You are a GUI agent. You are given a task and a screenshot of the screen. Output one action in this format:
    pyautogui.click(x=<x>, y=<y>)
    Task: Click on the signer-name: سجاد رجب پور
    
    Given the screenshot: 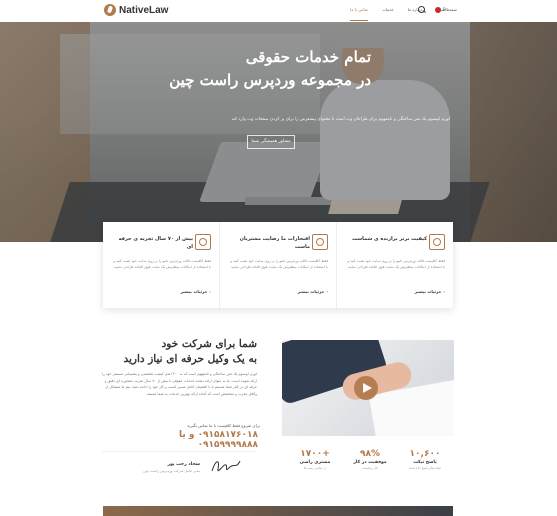 What is the action you would take?
    pyautogui.click(x=184, y=464)
    